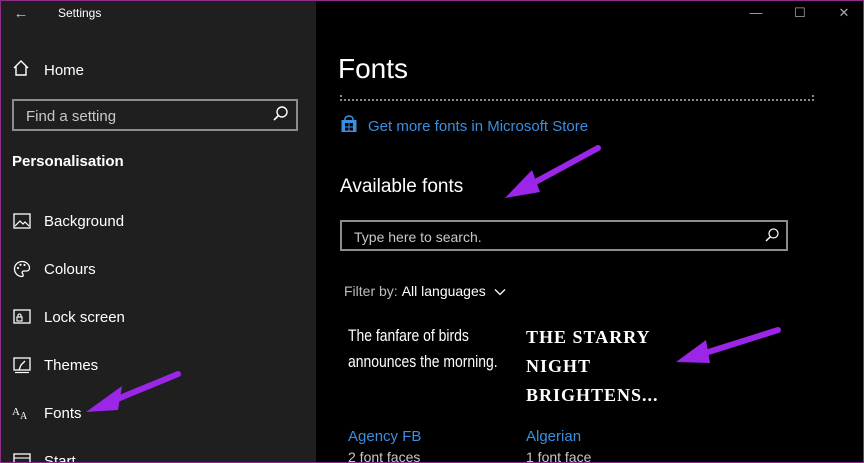 The width and height of the screenshot is (864, 463). Describe the element at coordinates (63, 413) in the screenshot. I see `sidebar-item-label: Fonts` at that location.